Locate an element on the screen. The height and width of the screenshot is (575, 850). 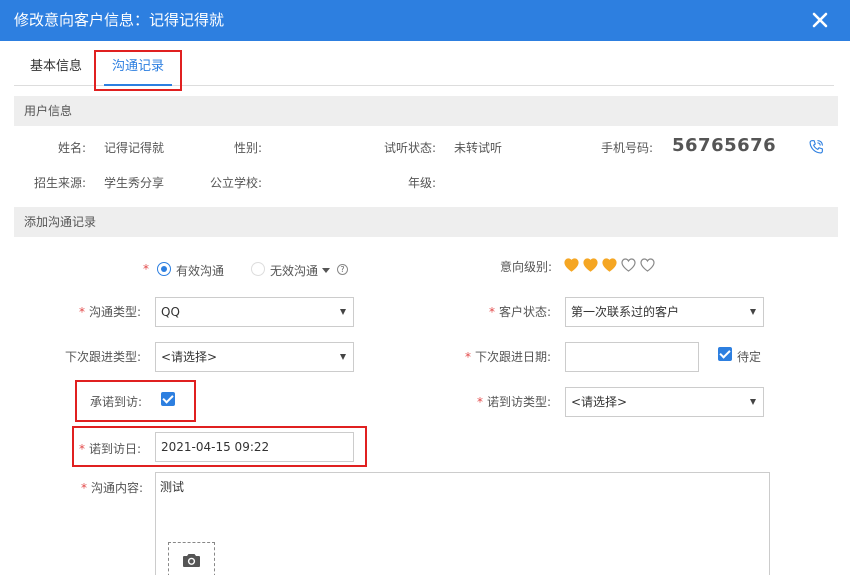
tab-communication-record-label: 沟通记录 is located at coordinates (137, 66).